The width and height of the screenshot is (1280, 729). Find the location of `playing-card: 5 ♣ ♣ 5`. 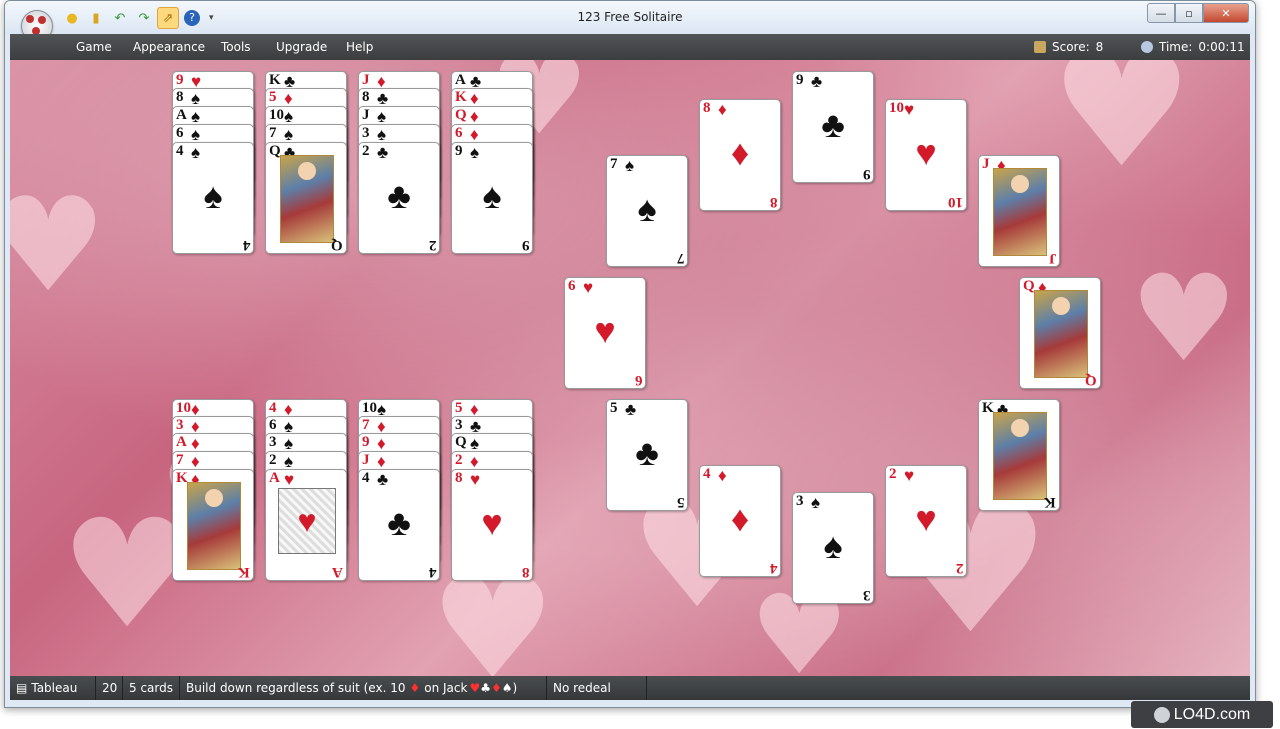

playing-card: 5 ♣ ♣ 5 is located at coordinates (647, 455).